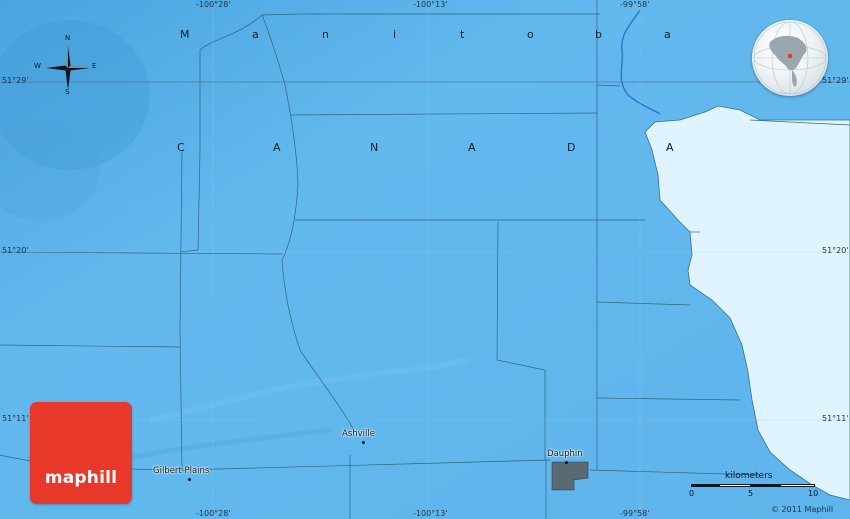  I want to click on place-label-ashville: Ashville, so click(358, 434).